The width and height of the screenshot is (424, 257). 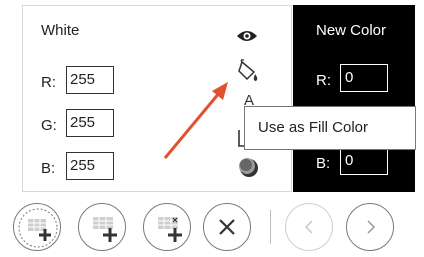 I want to click on previous-button, so click(x=309, y=227).